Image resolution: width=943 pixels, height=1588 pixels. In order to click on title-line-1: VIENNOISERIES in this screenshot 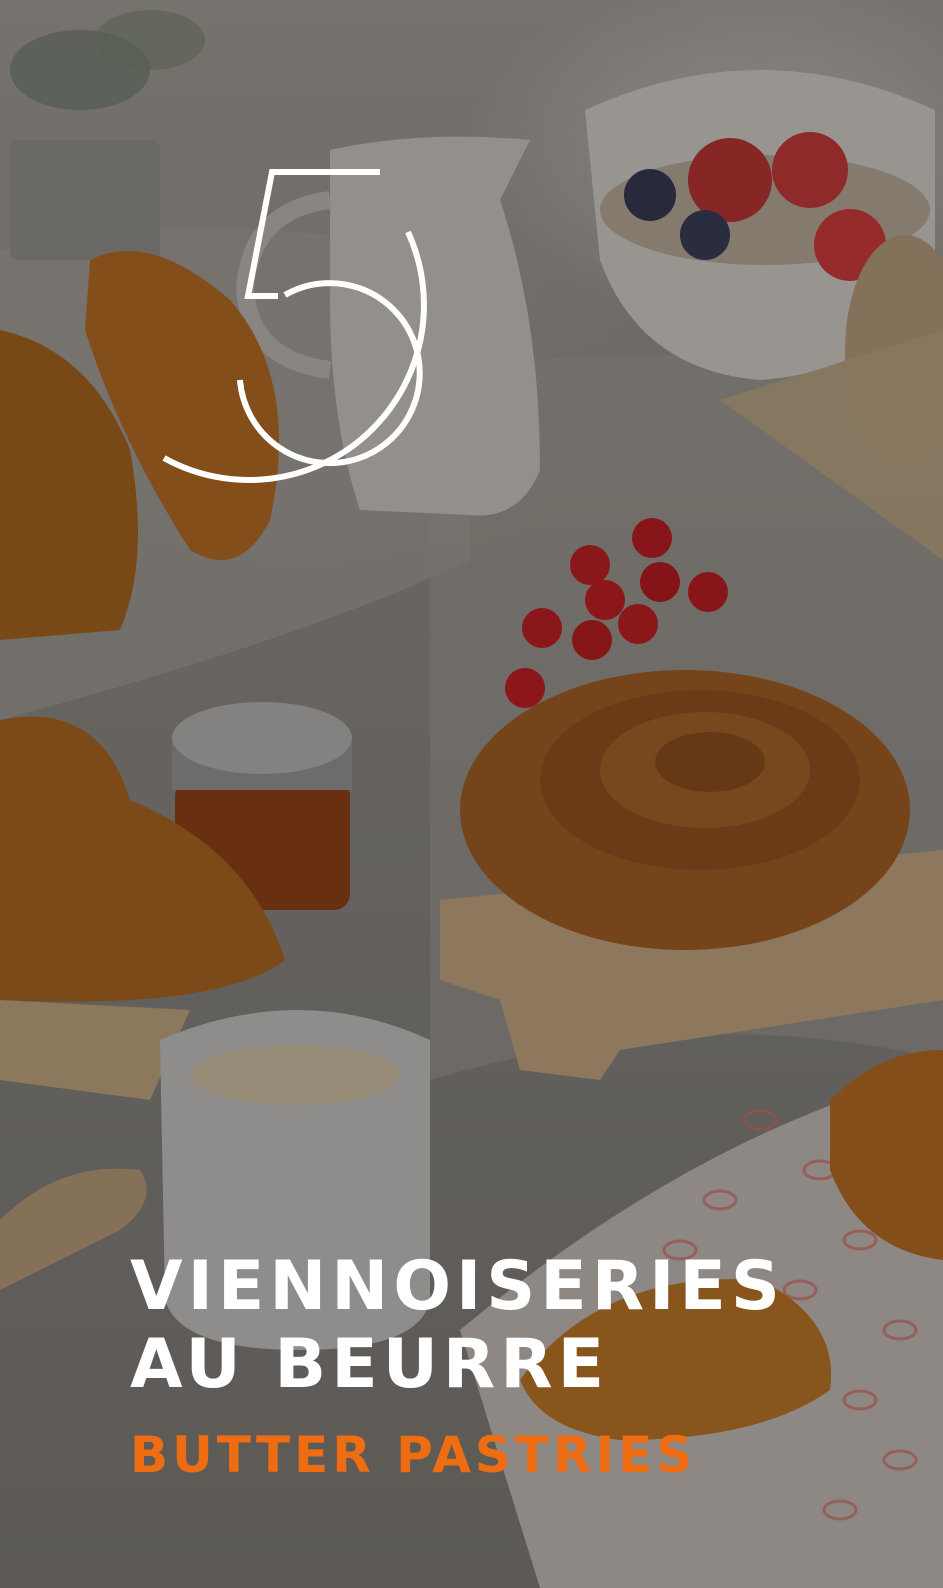, I will do `click(457, 1286)`.